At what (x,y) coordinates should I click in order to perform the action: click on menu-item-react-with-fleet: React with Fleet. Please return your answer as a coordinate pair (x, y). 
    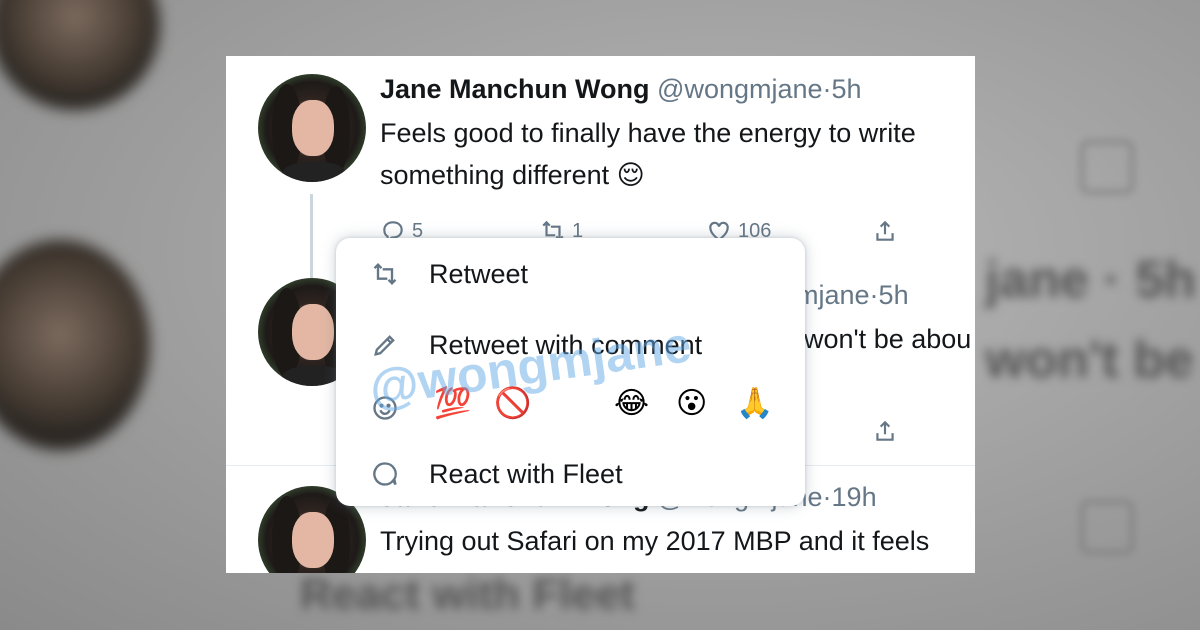
    Looking at the image, I should click on (570, 474).